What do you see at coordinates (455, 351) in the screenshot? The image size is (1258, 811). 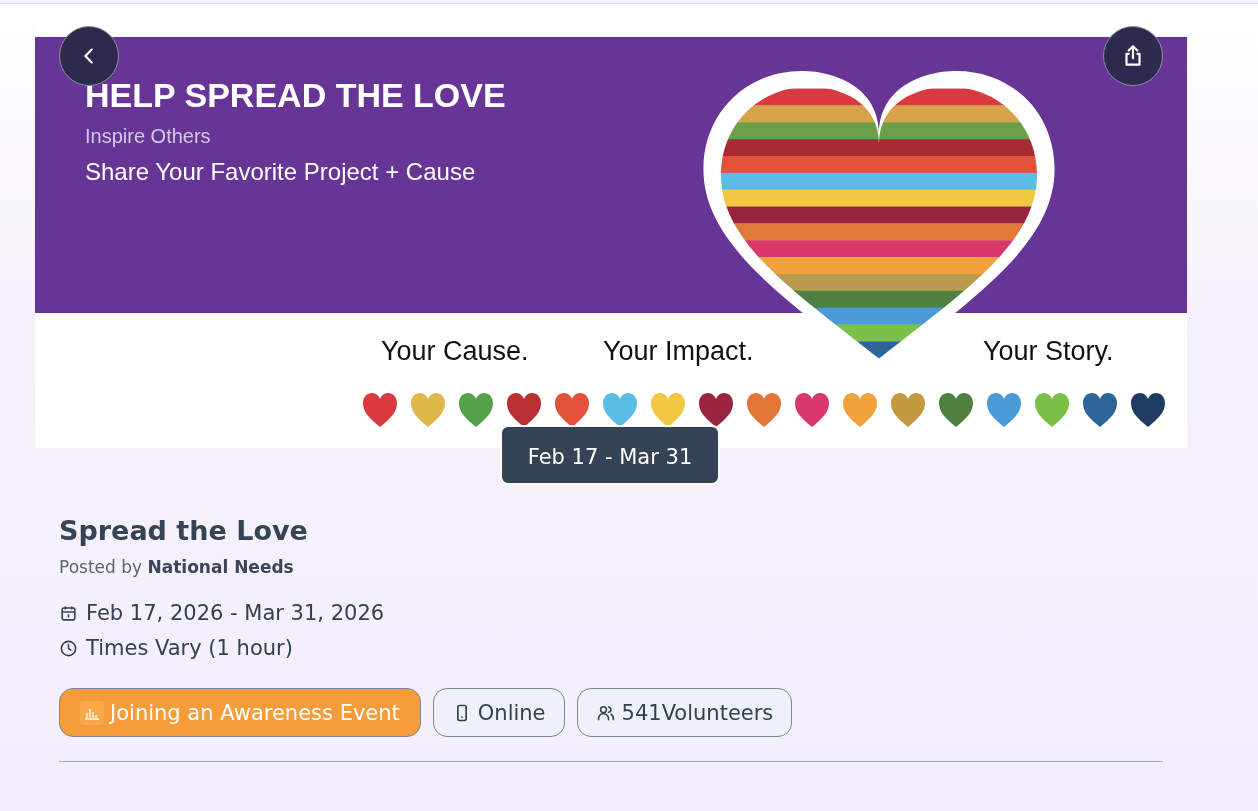 I see `banner-slogan: Your Cause.` at bounding box center [455, 351].